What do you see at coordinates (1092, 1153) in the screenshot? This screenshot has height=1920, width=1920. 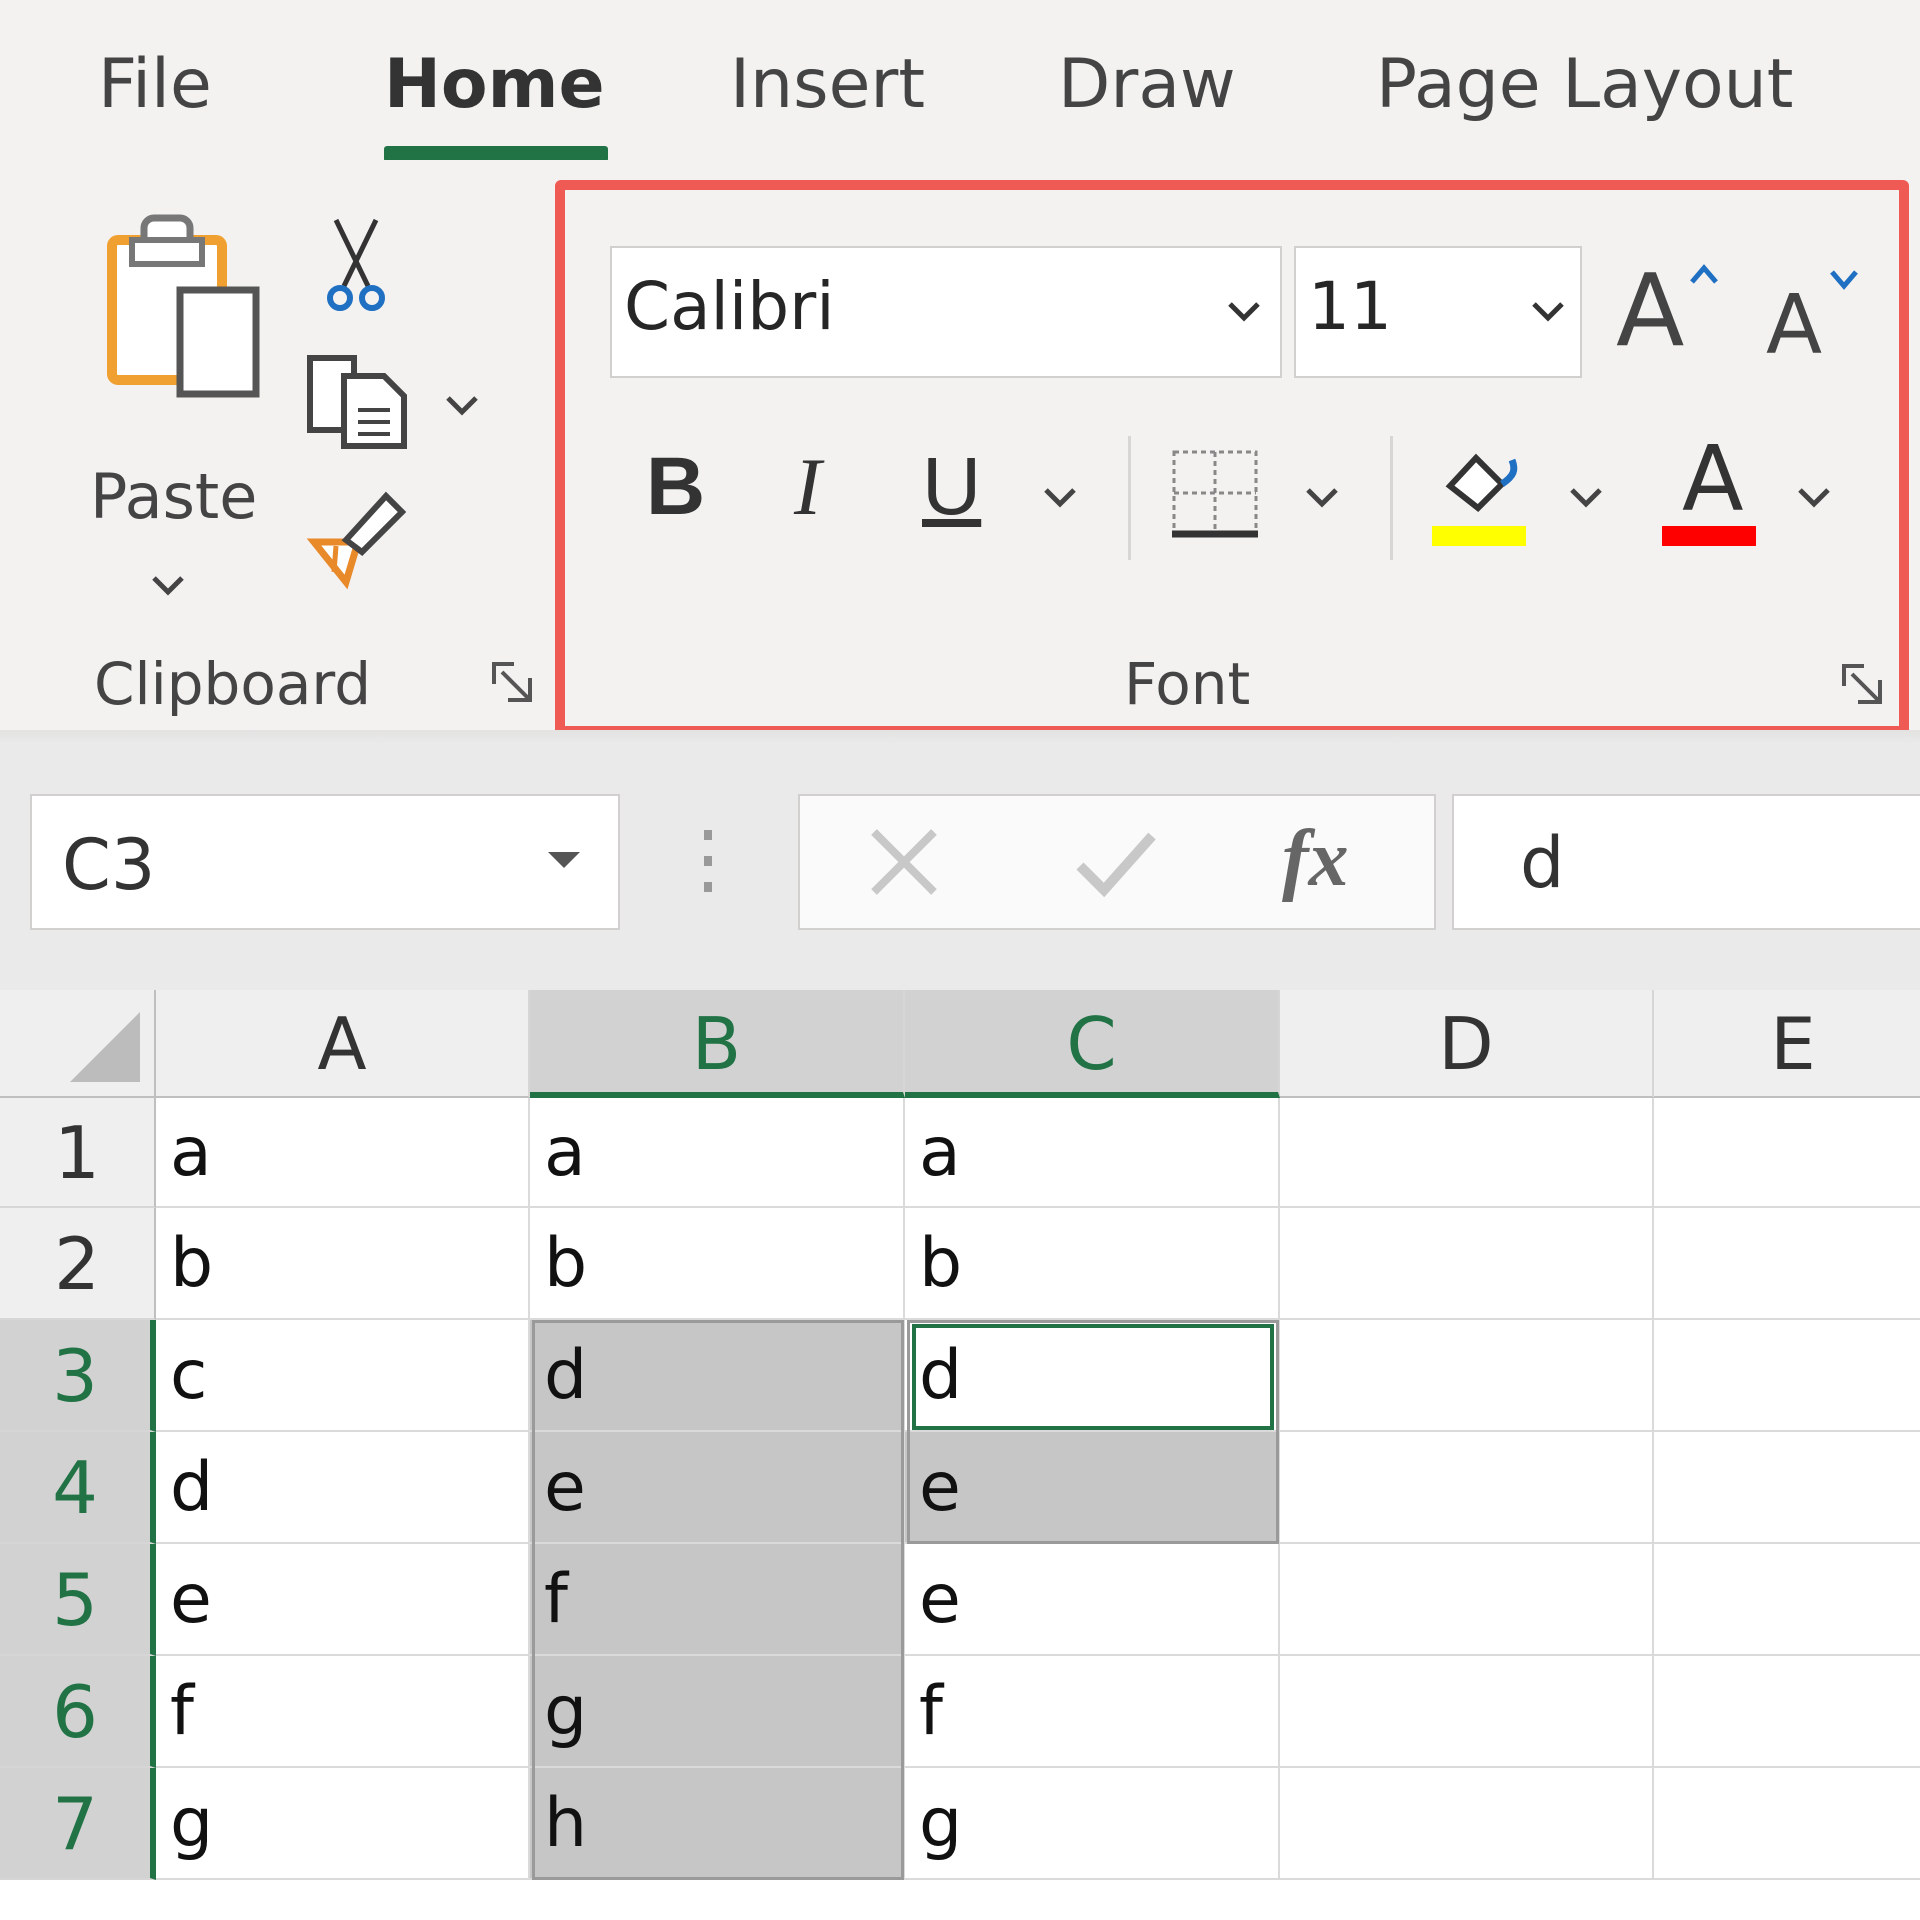 I see `cell-c1: a` at bounding box center [1092, 1153].